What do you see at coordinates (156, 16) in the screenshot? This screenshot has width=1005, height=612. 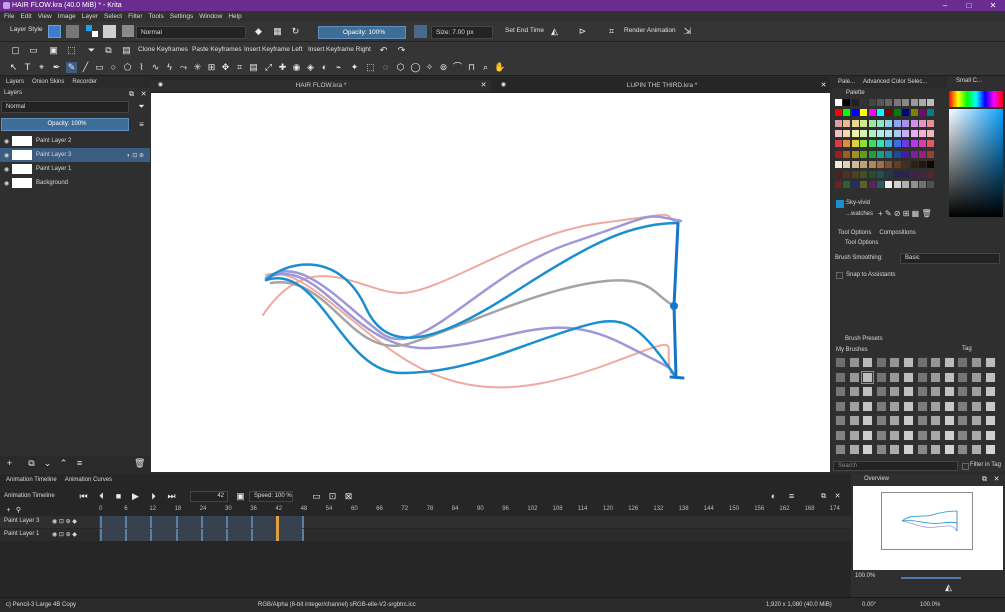 I see `menu-tools: Tools` at bounding box center [156, 16].